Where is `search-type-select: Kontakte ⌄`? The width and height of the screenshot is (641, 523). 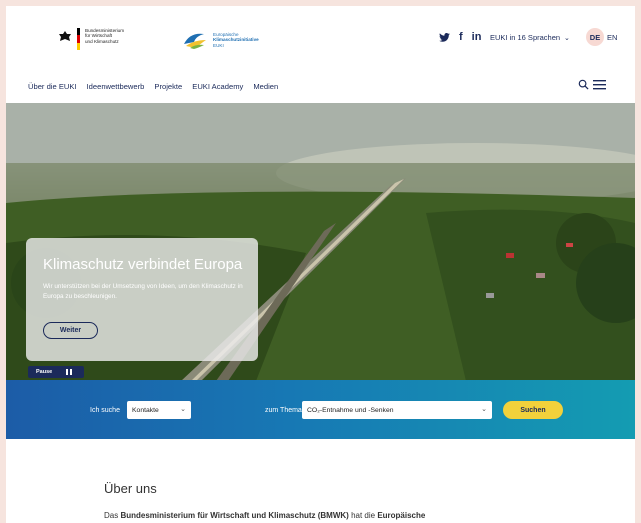 search-type-select: Kontakte ⌄ is located at coordinates (159, 410).